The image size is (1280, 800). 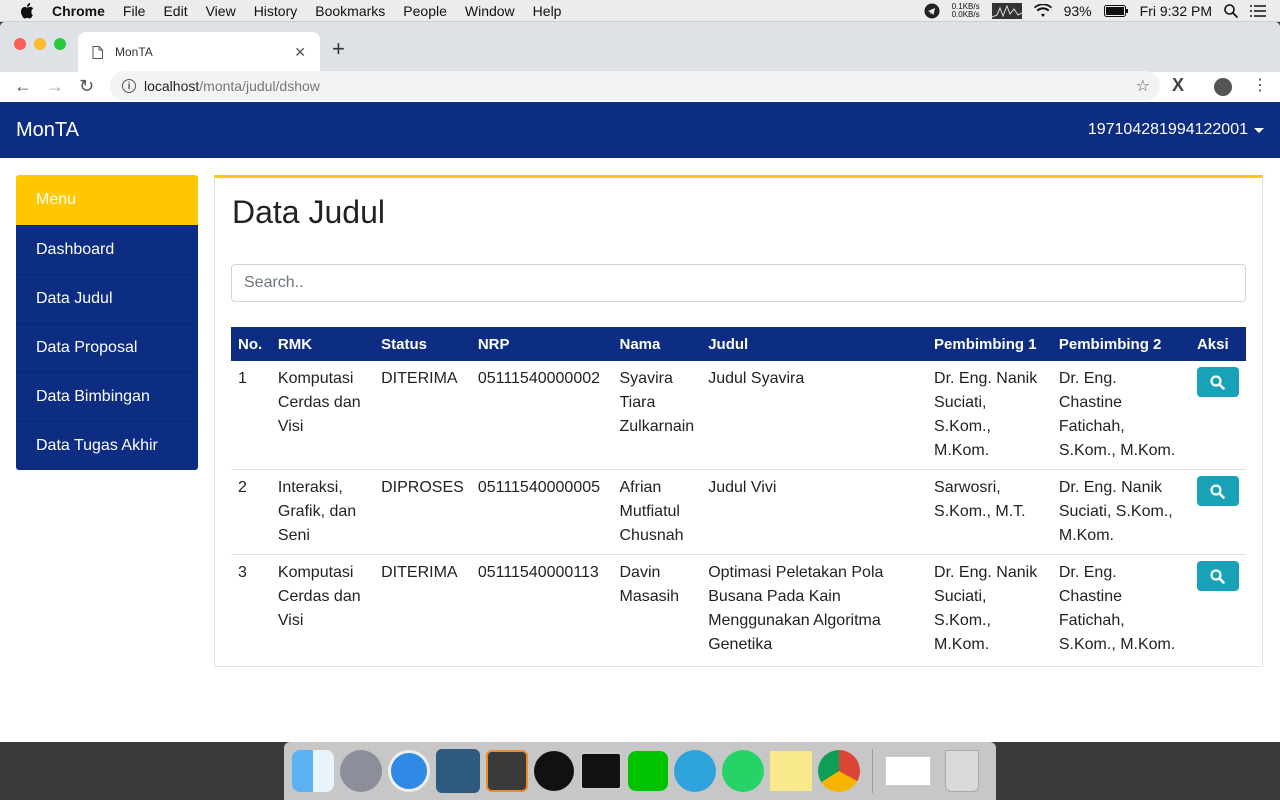 I want to click on menu-bookmarks: Bookmarks, so click(x=350, y=11).